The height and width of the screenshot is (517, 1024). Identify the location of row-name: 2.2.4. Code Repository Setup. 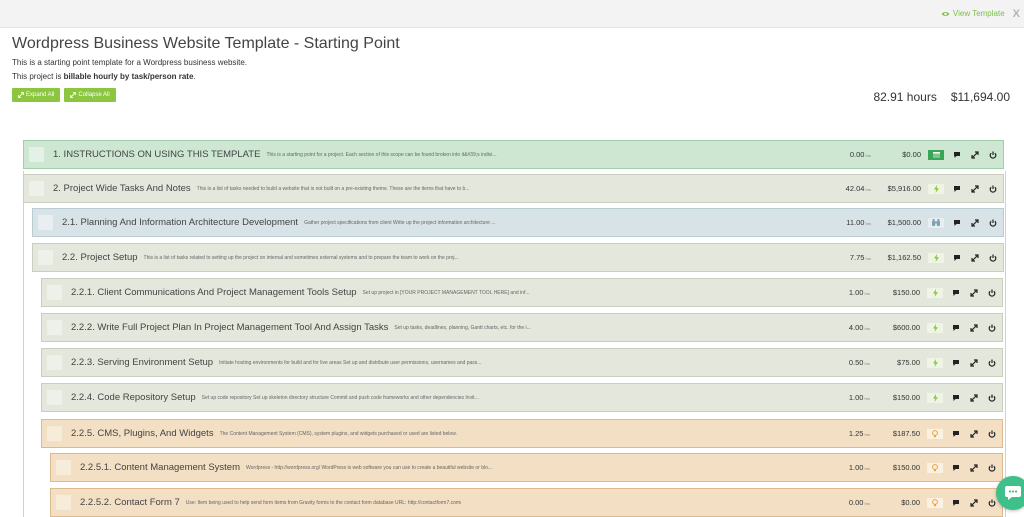
(133, 397).